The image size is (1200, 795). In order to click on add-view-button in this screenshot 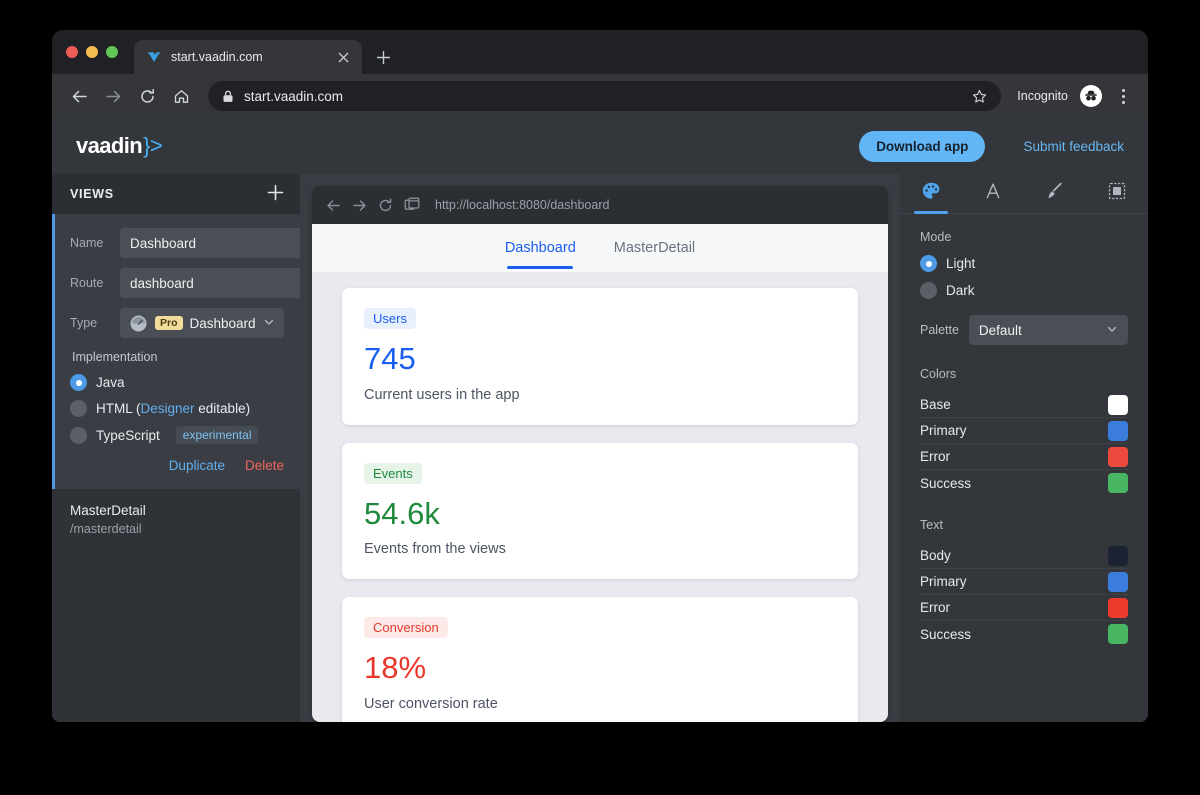, I will do `click(275, 194)`.